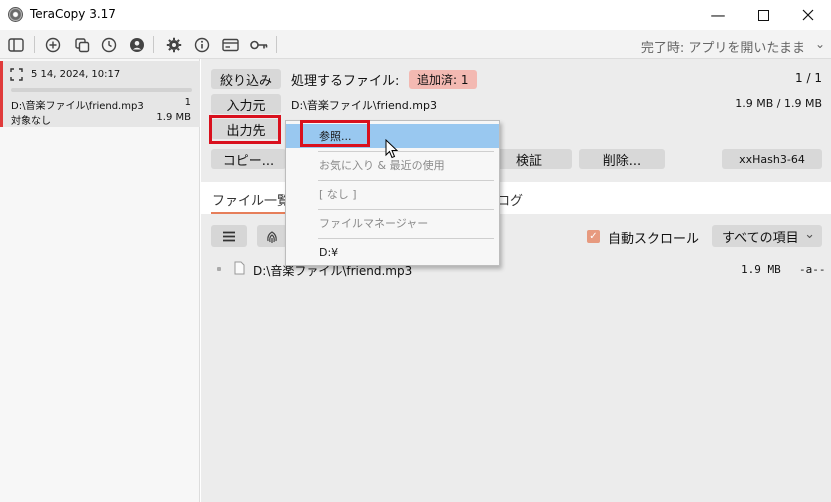 Image resolution: width=831 pixels, height=502 pixels. I want to click on files-label: 処理するファイル:, so click(345, 81).